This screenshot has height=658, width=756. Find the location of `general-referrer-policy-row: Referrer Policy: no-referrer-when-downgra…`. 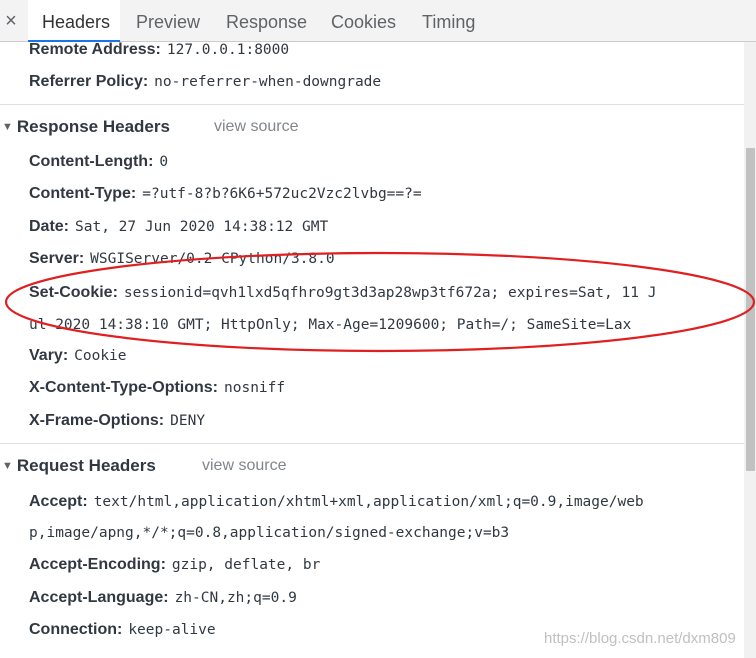

general-referrer-policy-row: Referrer Policy: no-referrer-when-downgra… is located at coordinates (205, 82).